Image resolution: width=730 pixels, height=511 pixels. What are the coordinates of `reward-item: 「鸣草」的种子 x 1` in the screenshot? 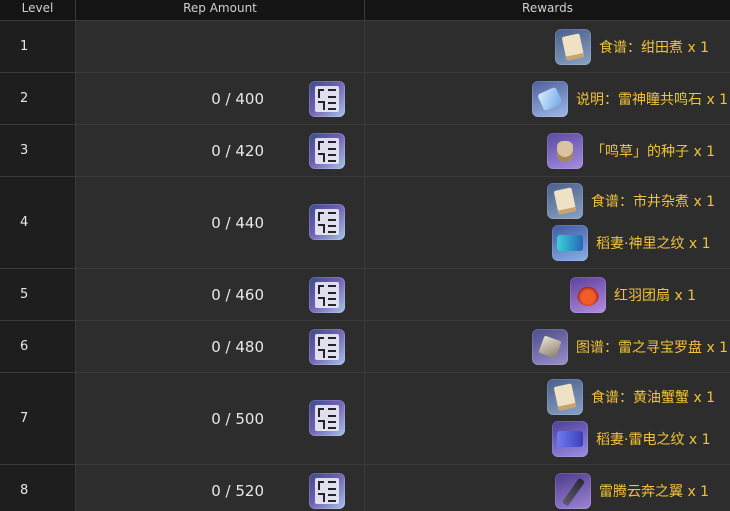 It's located at (631, 151).